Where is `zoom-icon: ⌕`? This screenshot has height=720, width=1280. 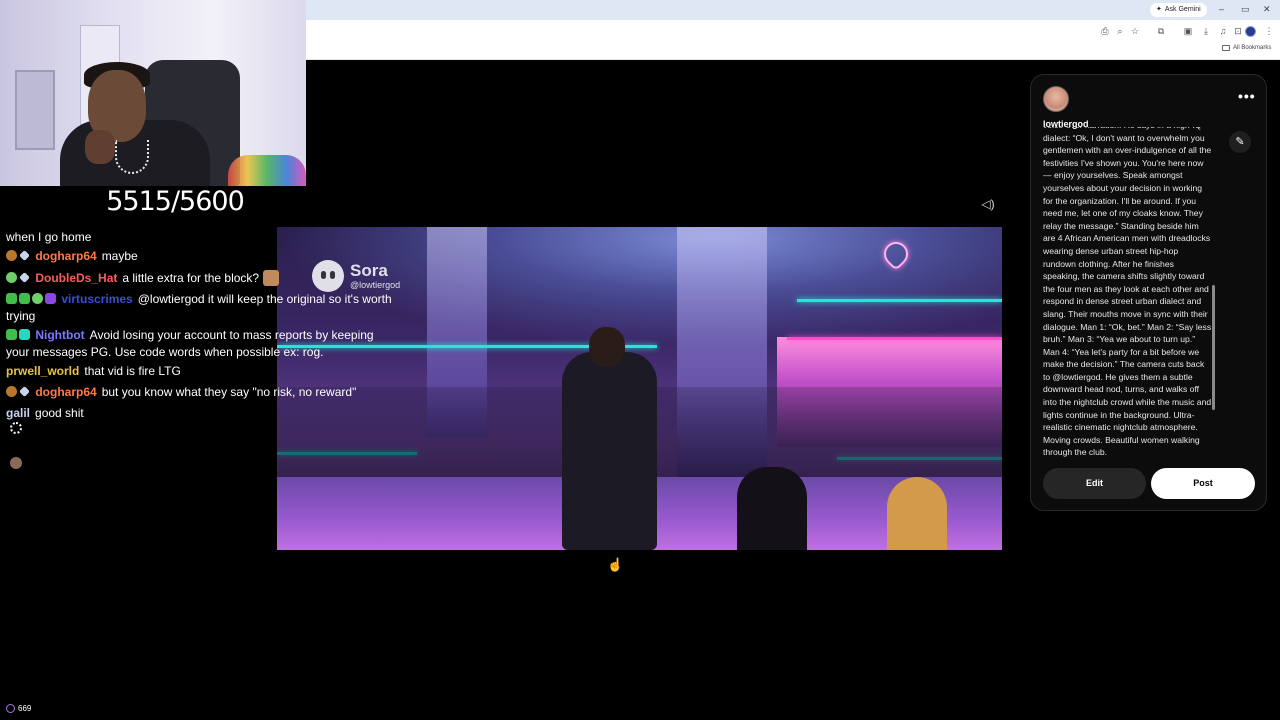 zoom-icon: ⌕ is located at coordinates (1120, 31).